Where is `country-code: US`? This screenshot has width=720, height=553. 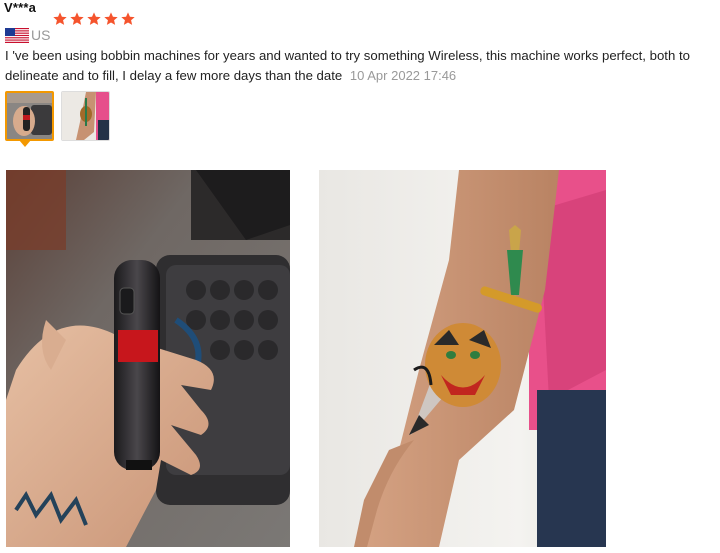
country-code: US is located at coordinates (41, 35).